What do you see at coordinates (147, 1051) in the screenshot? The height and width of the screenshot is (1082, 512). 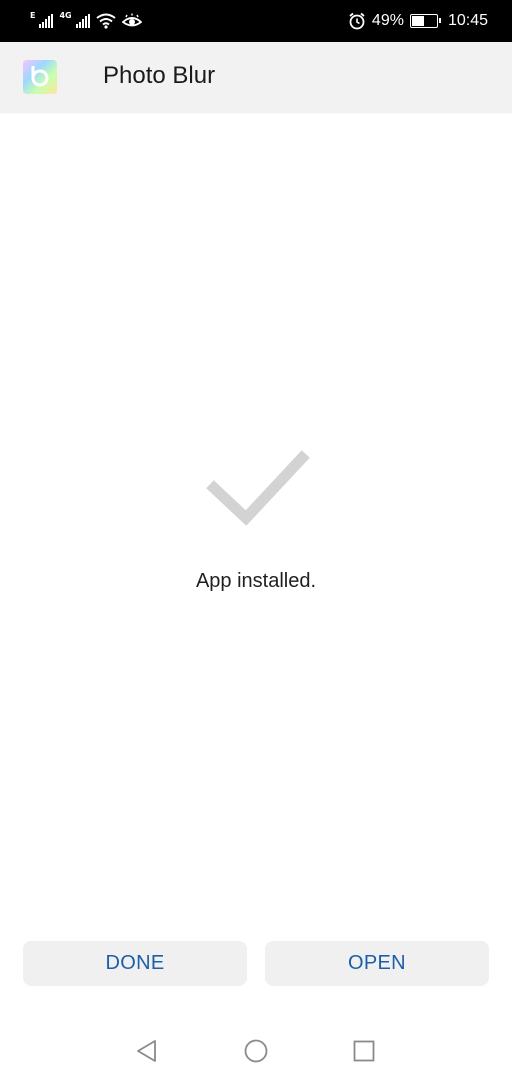 I see `back-icon` at bounding box center [147, 1051].